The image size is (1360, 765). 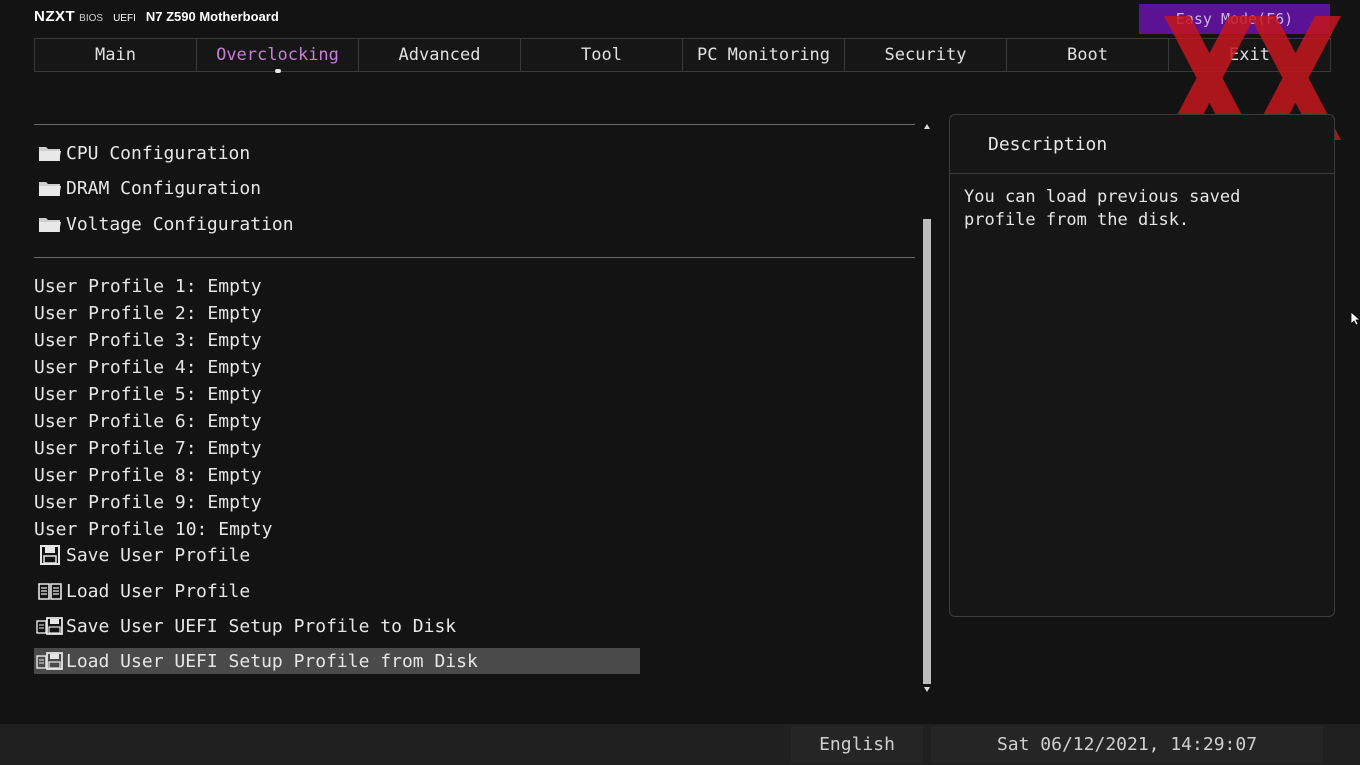 What do you see at coordinates (261, 626) in the screenshot?
I see `menu-item-label: Save User UEFI Setup Profile to Disk` at bounding box center [261, 626].